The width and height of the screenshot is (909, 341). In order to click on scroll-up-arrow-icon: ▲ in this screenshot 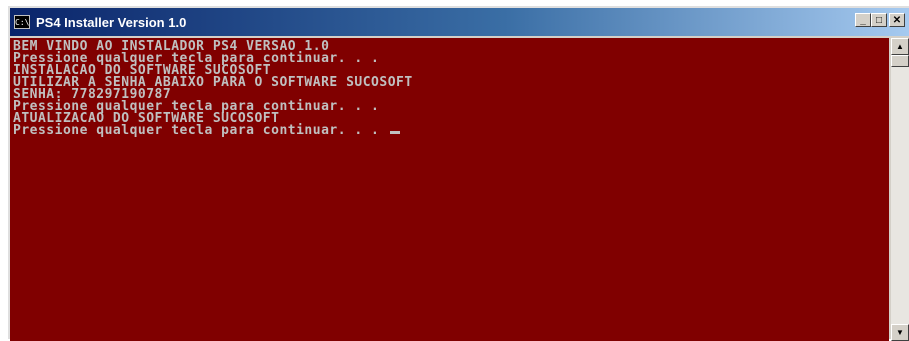, I will do `click(900, 46)`.